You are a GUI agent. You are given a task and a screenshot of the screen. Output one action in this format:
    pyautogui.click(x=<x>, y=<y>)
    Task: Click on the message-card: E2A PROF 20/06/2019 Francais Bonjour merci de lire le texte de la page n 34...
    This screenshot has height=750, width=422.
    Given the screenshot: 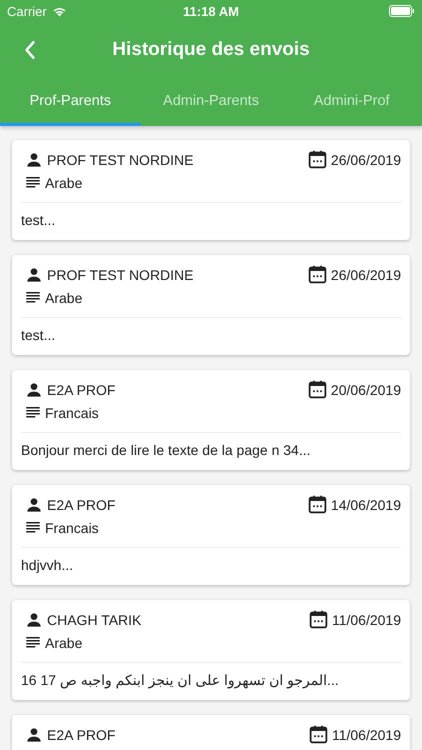 What is the action you would take?
    pyautogui.click(x=211, y=420)
    